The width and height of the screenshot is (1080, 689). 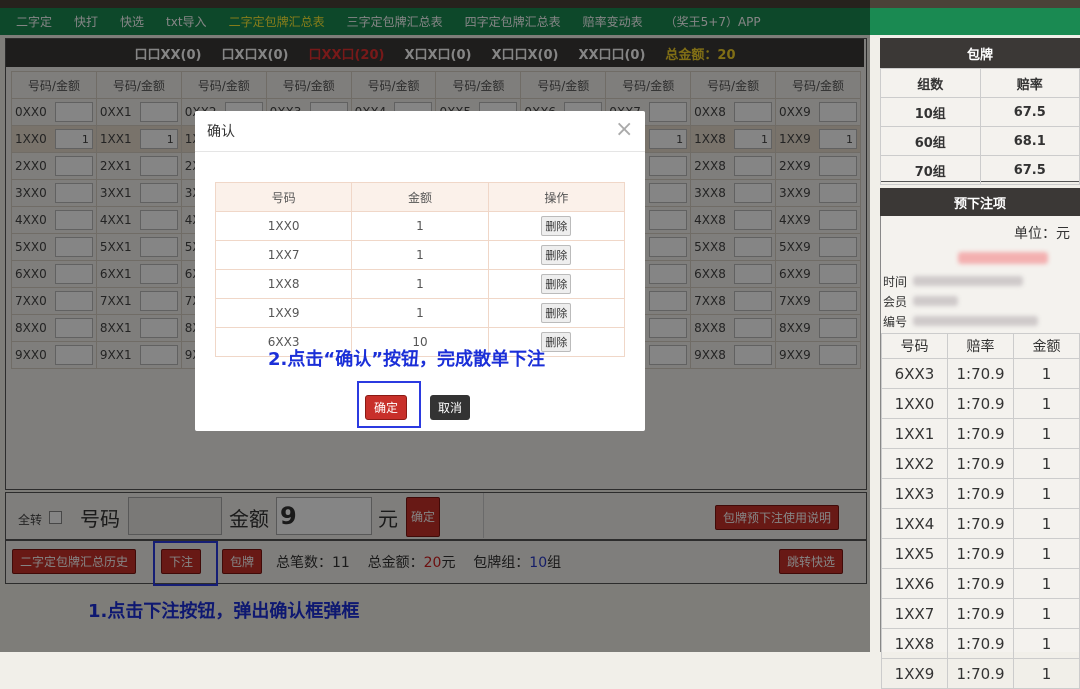 I want to click on pre-cell: 1XX5, so click(x=914, y=553).